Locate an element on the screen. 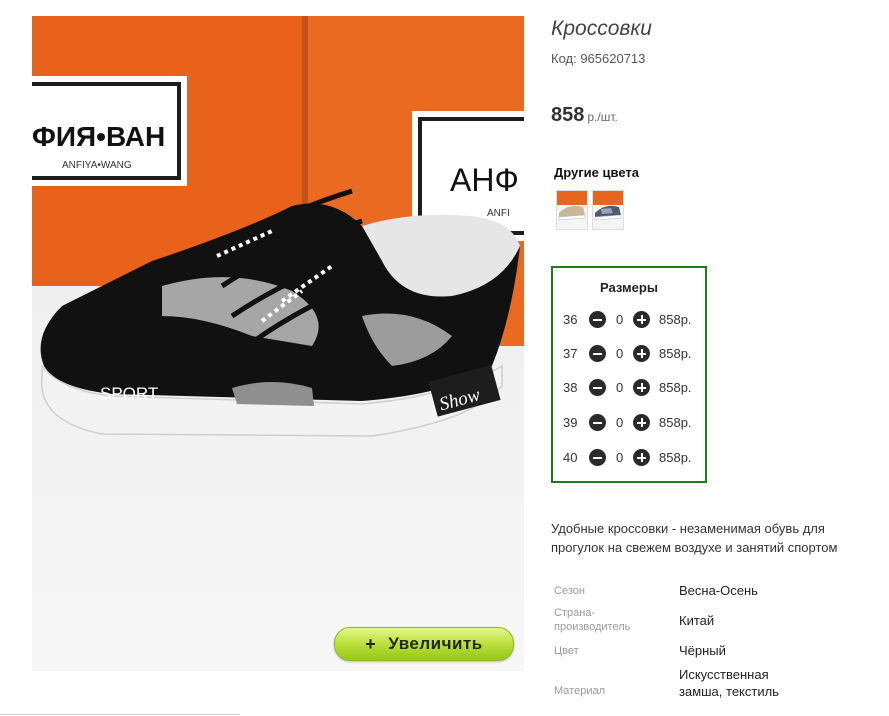  product-price: 858 р./шт. is located at coordinates (584, 115).